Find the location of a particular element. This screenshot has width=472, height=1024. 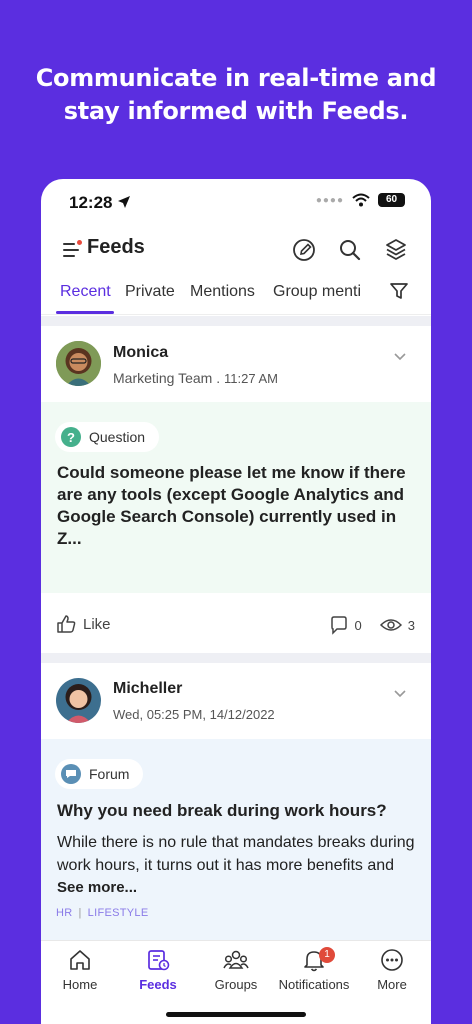

menu-icon is located at coordinates (72, 248).